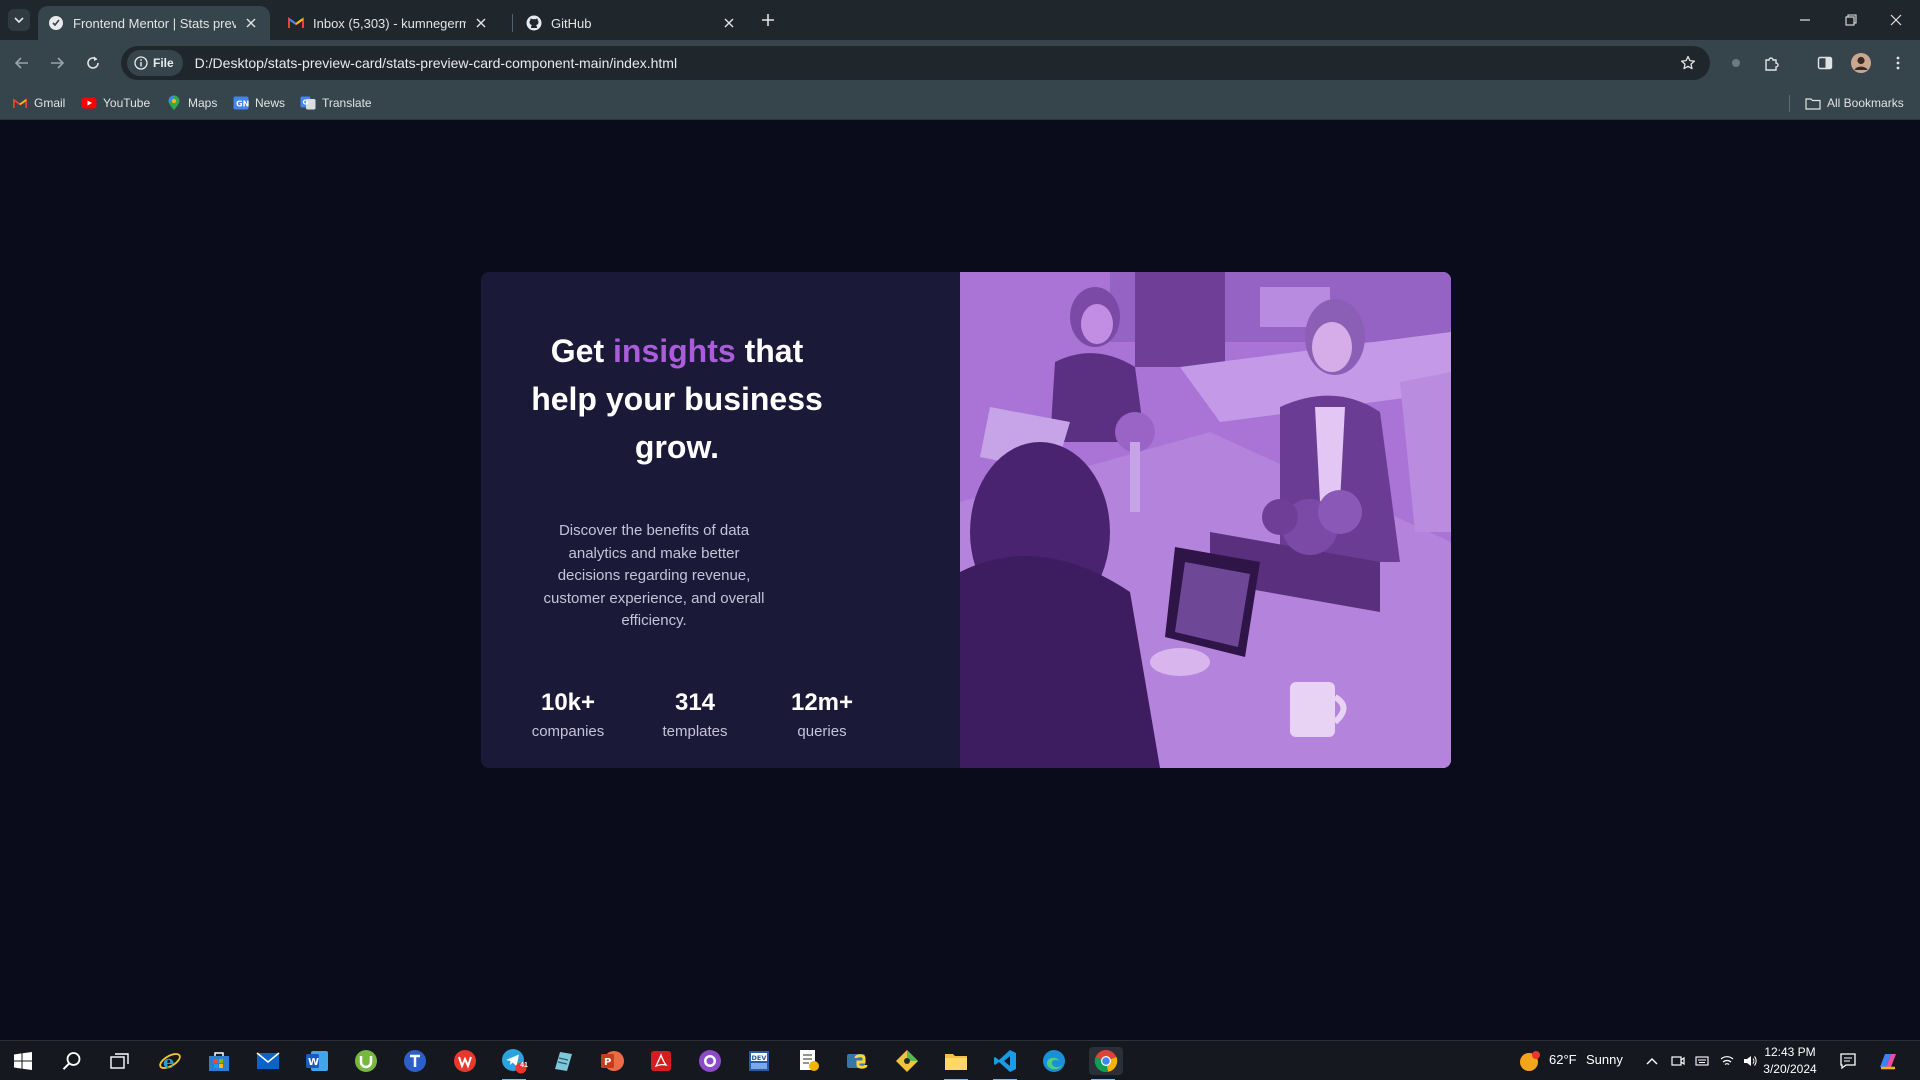 The height and width of the screenshot is (1080, 1920). Describe the element at coordinates (568, 702) in the screenshot. I see `stat-value: 10k+` at that location.